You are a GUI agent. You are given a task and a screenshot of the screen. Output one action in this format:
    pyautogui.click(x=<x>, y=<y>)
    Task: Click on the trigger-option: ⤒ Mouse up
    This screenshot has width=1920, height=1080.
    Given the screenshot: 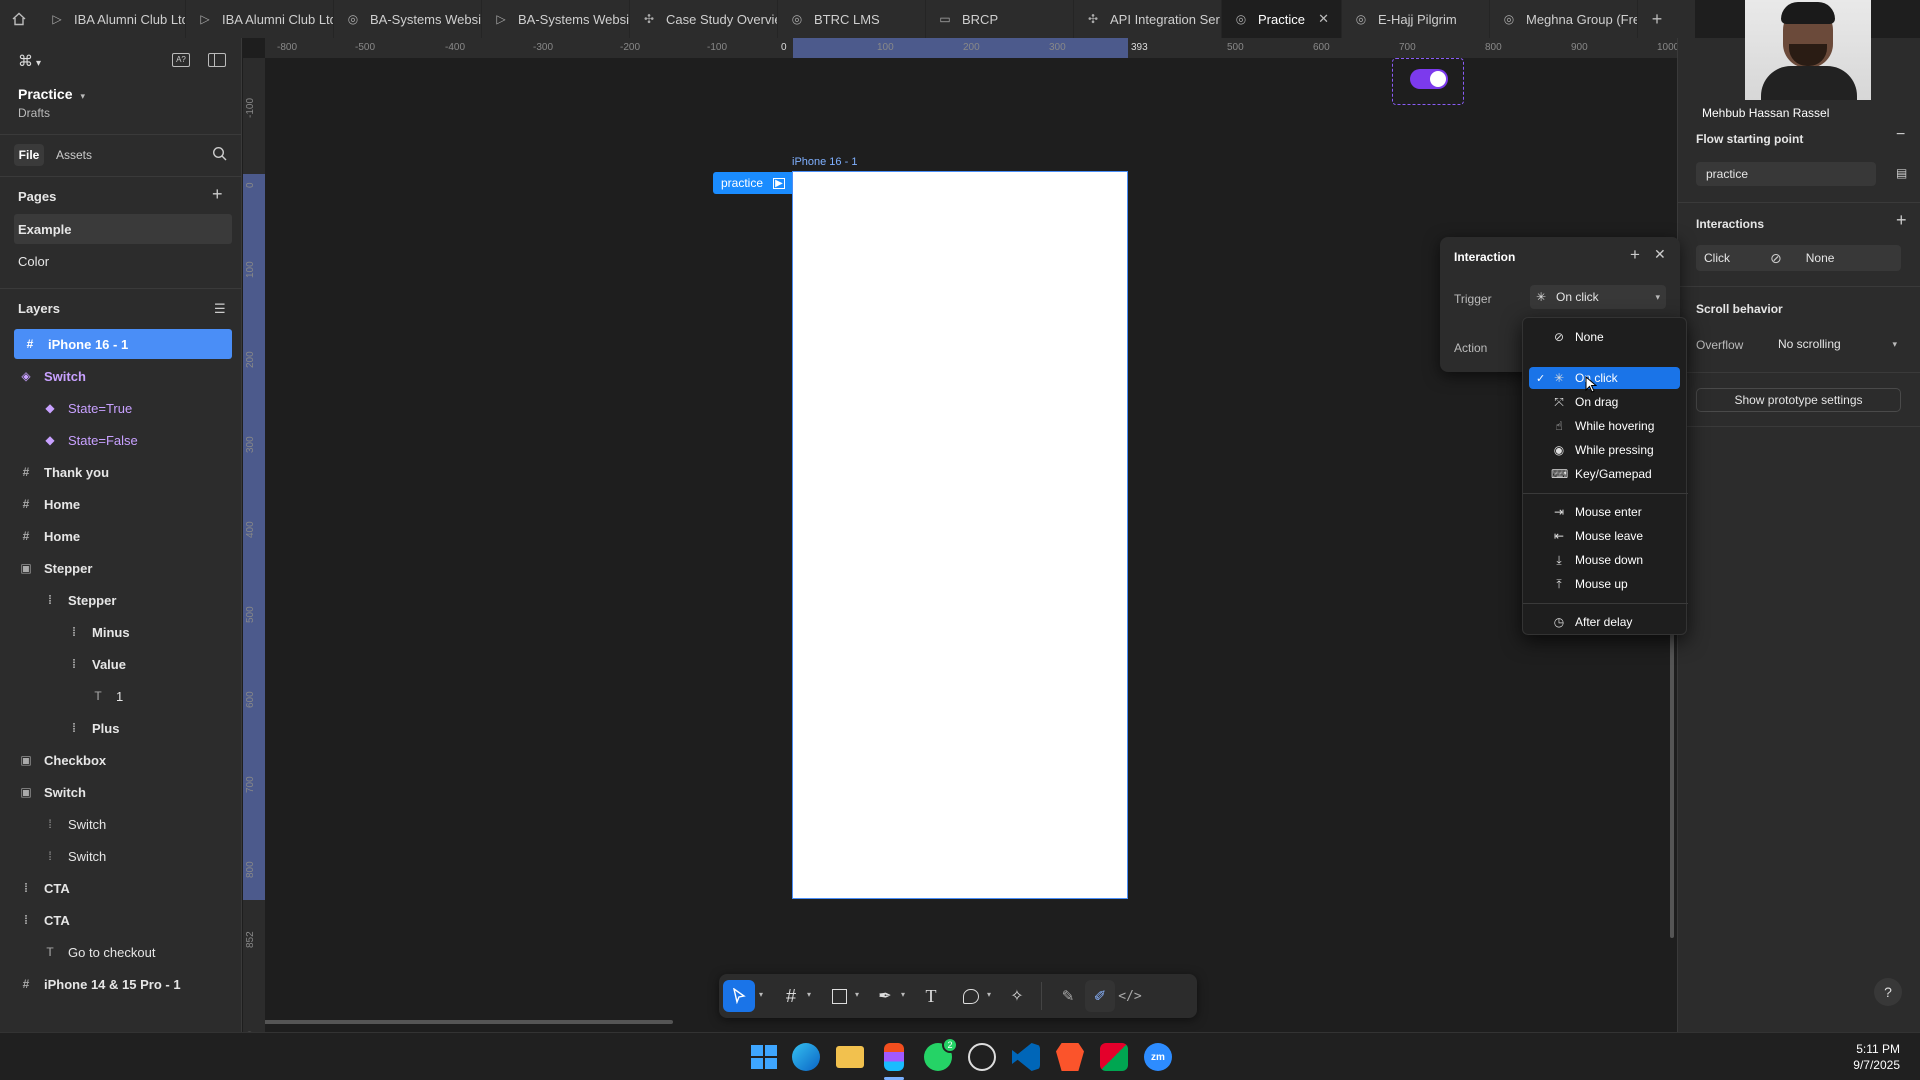 What is the action you would take?
    pyautogui.click(x=1604, y=584)
    